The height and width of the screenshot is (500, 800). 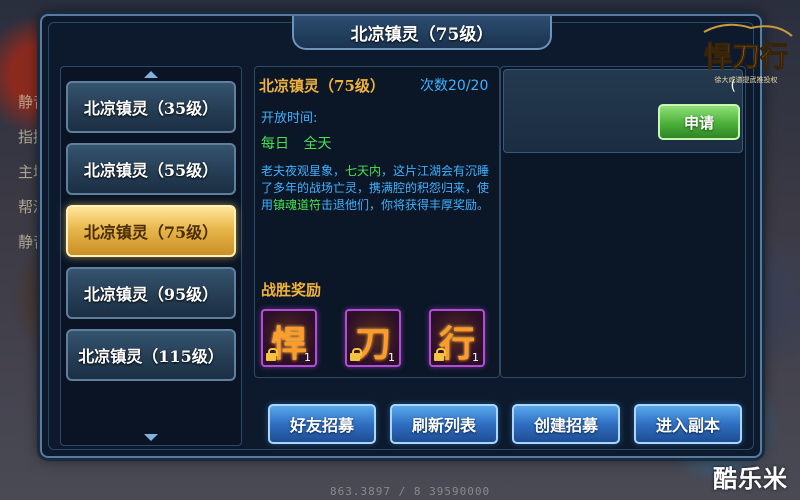 I want to click on friend-recruit-button: 好友招募, so click(x=322, y=424).